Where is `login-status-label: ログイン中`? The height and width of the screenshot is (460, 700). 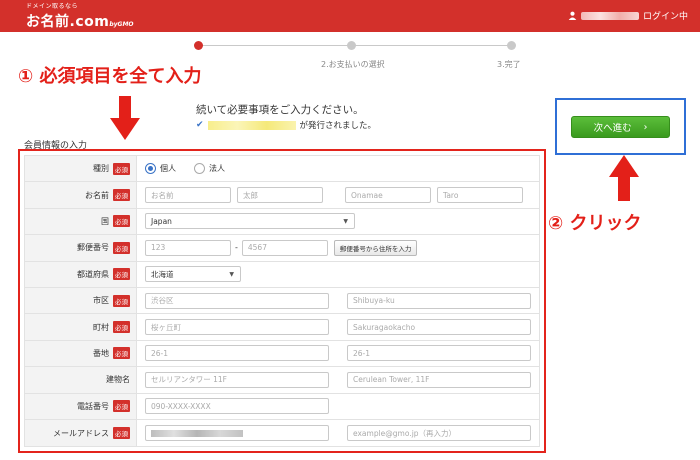
login-status-label: ログイン中 is located at coordinates (665, 17).